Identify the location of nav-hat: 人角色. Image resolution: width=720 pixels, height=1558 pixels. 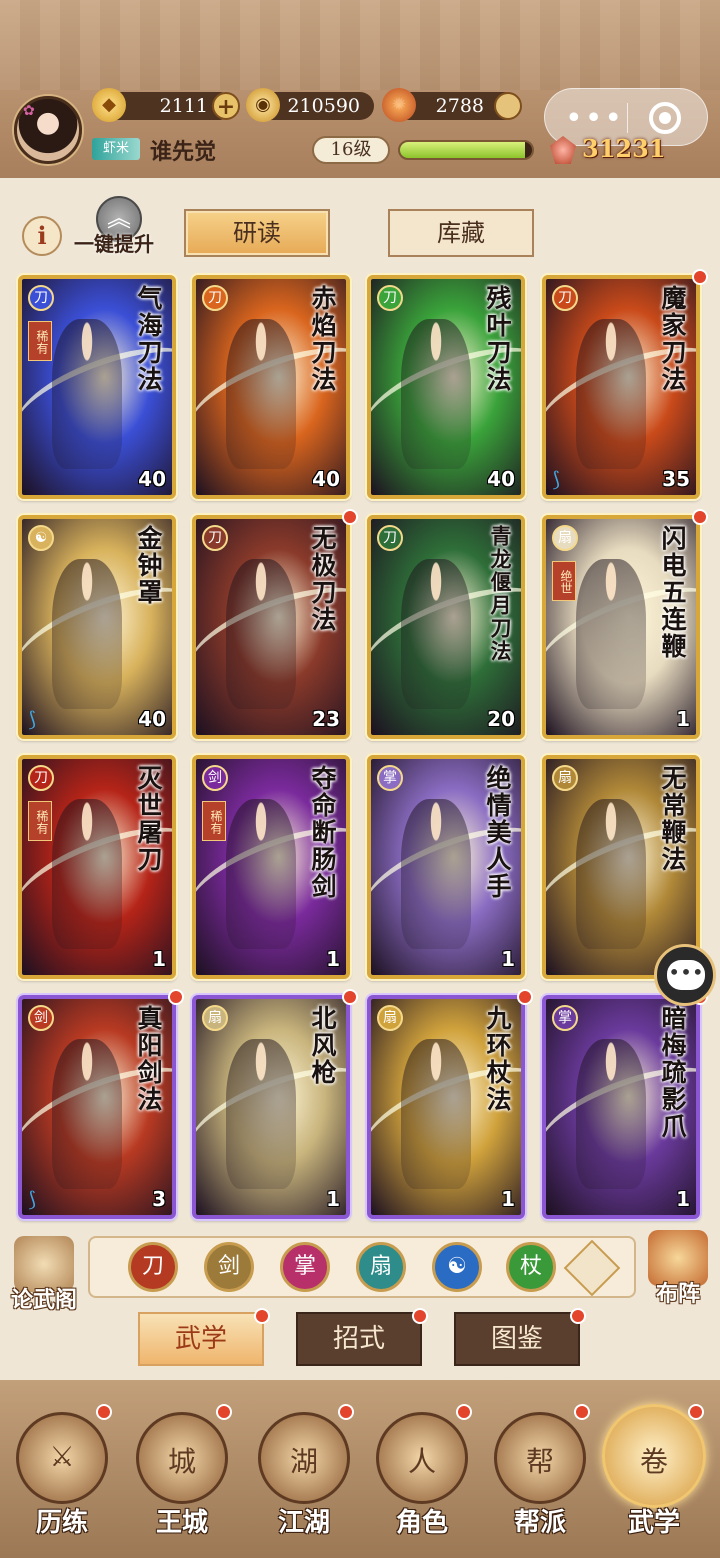
(422, 1474).